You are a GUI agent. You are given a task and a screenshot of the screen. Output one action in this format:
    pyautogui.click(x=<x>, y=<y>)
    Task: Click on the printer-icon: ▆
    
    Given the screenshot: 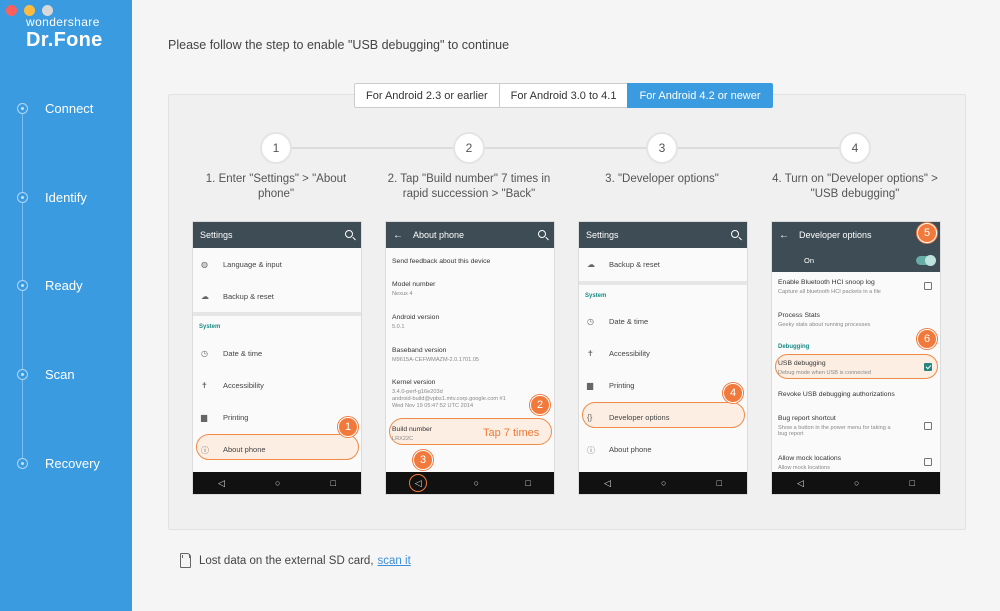 What is the action you would take?
    pyautogui.click(x=204, y=417)
    